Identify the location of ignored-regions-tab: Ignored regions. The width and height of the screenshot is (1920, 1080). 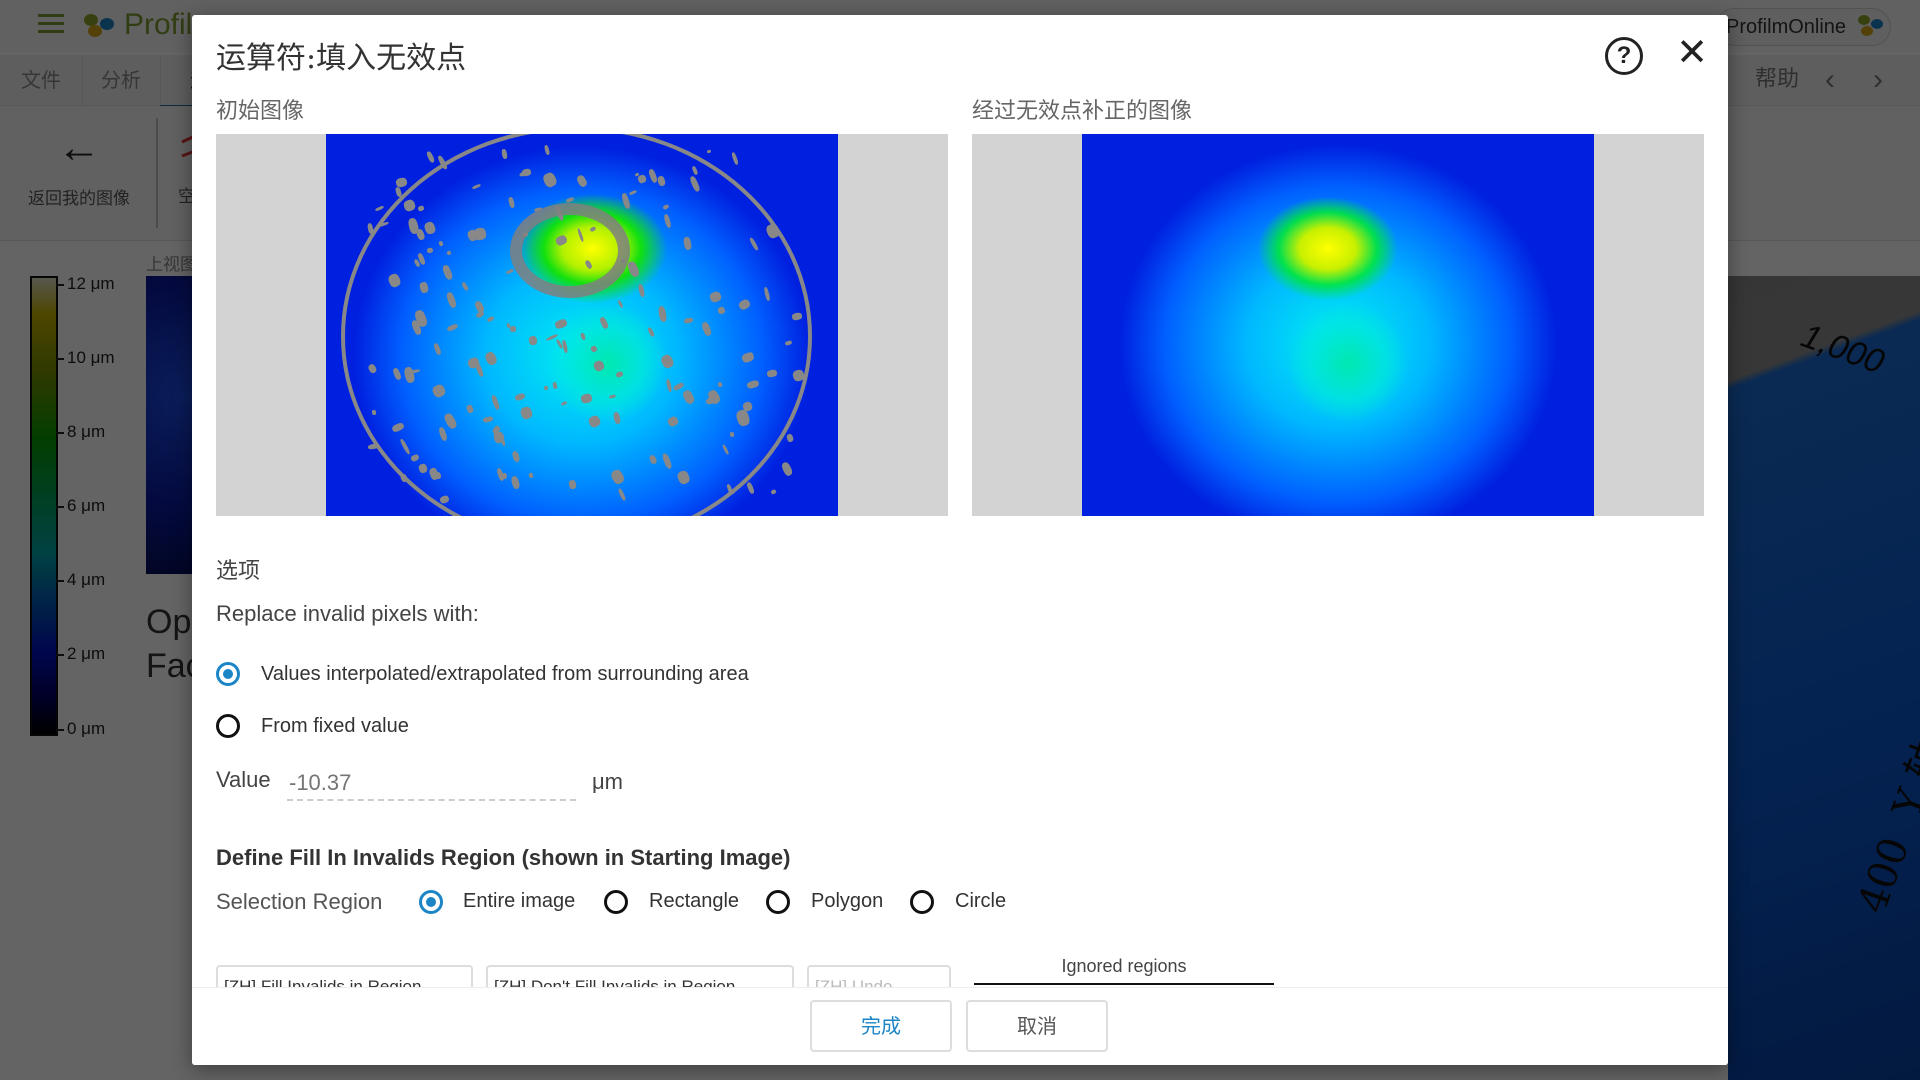
(1124, 970).